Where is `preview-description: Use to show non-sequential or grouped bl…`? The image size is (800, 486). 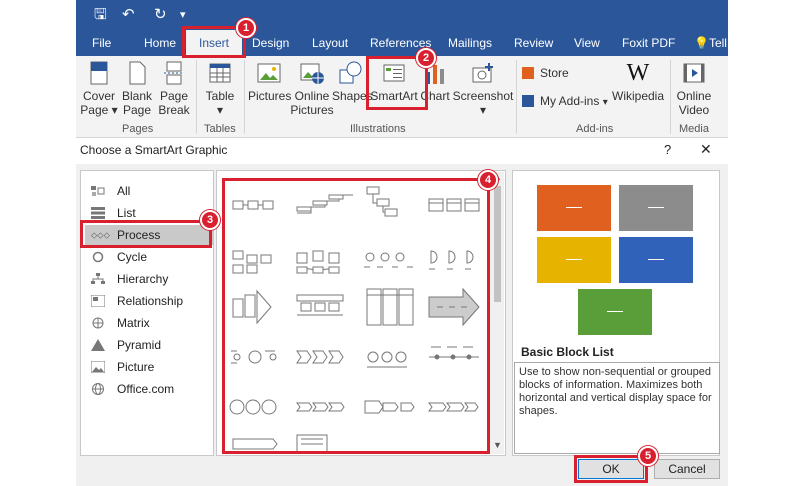 preview-description: Use to show non-sequential or grouped bl… is located at coordinates (617, 408).